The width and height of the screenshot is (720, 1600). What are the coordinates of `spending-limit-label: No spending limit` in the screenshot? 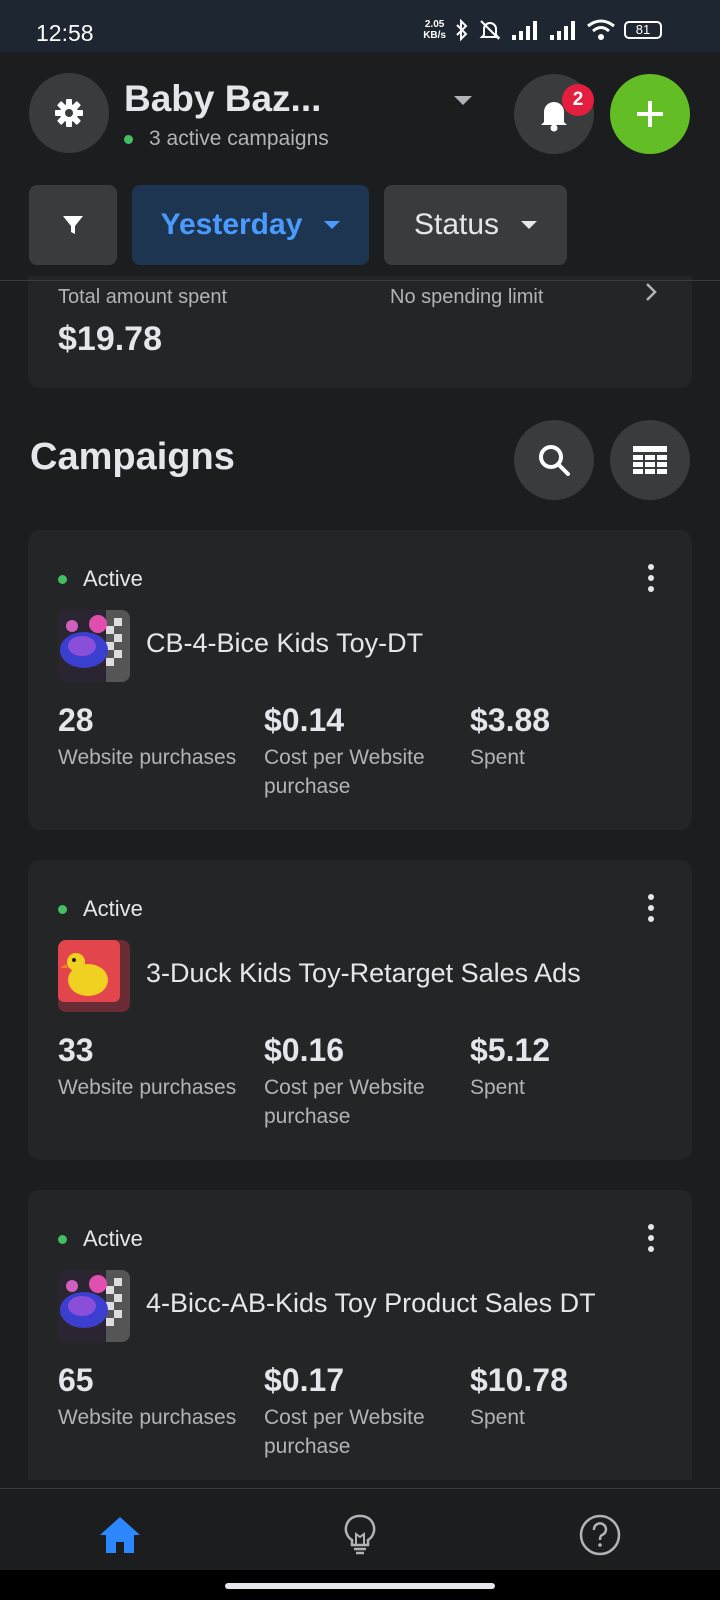 It's located at (467, 297).